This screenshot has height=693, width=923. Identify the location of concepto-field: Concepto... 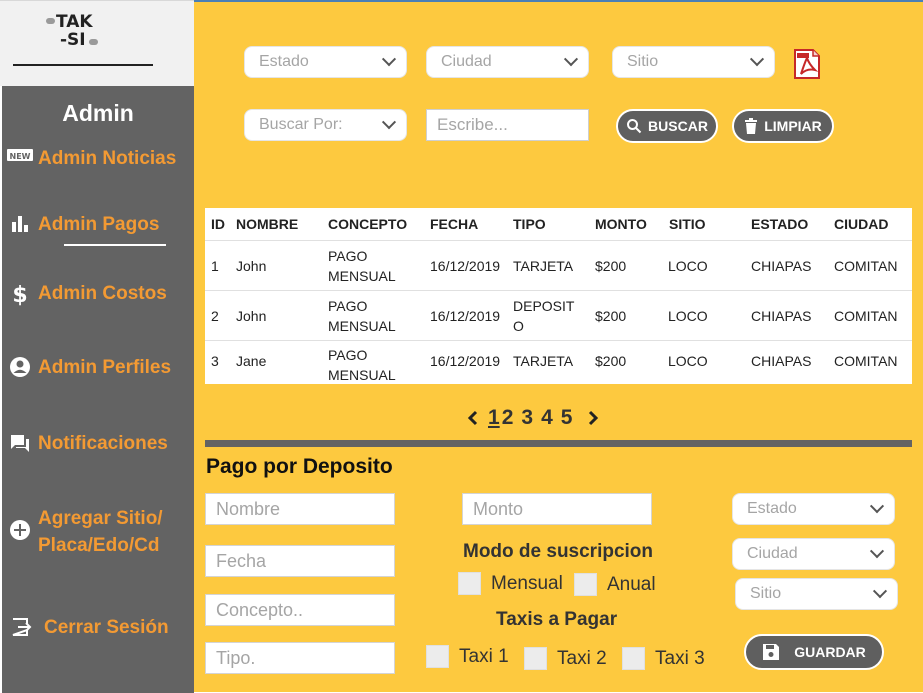
(300, 610).